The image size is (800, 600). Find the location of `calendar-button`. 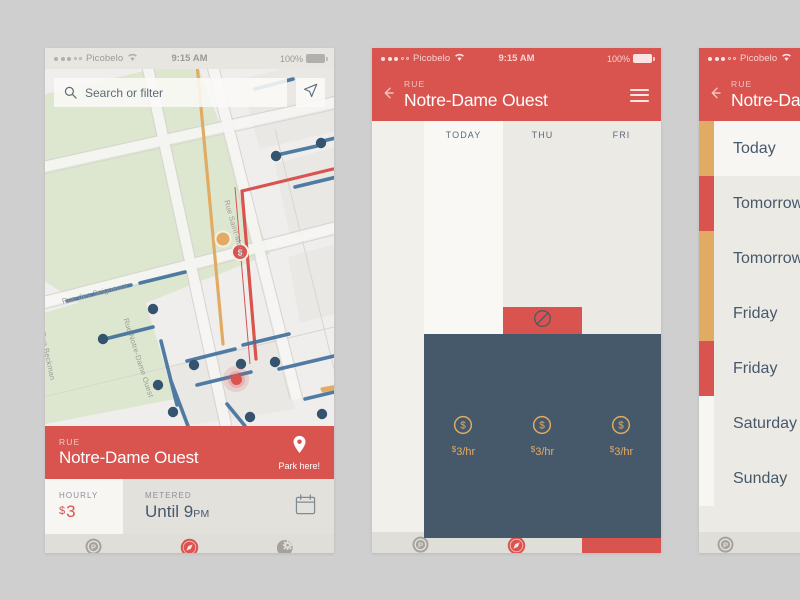

calendar-button is located at coordinates (305, 506).